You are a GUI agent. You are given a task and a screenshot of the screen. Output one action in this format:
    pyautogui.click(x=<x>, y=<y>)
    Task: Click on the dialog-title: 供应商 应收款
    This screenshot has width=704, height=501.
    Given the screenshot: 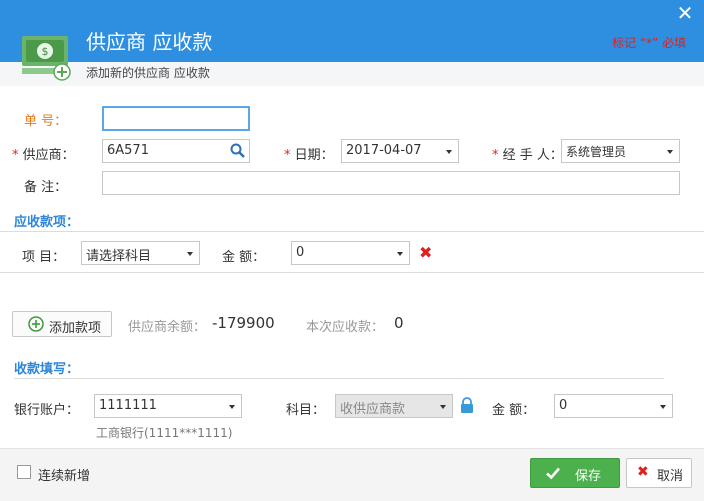 What is the action you would take?
    pyautogui.click(x=149, y=42)
    